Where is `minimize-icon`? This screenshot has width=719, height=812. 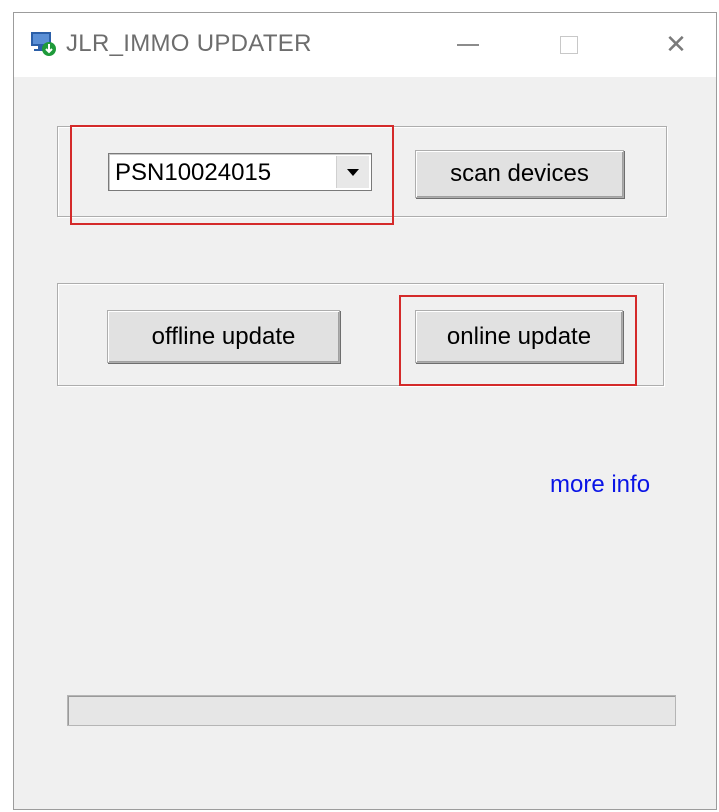
minimize-icon is located at coordinates (468, 45).